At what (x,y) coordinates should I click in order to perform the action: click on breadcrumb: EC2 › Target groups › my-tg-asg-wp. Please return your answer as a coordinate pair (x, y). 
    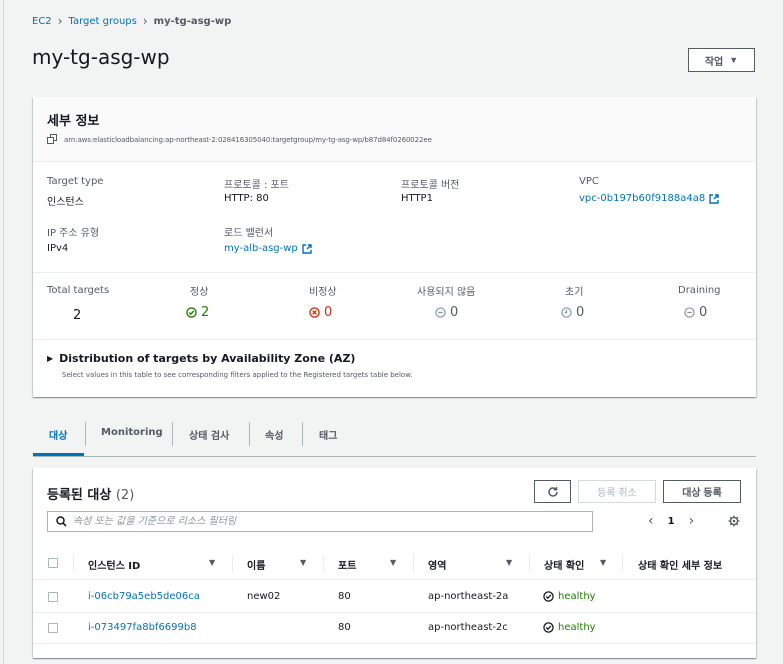
    Looking at the image, I should click on (131, 21).